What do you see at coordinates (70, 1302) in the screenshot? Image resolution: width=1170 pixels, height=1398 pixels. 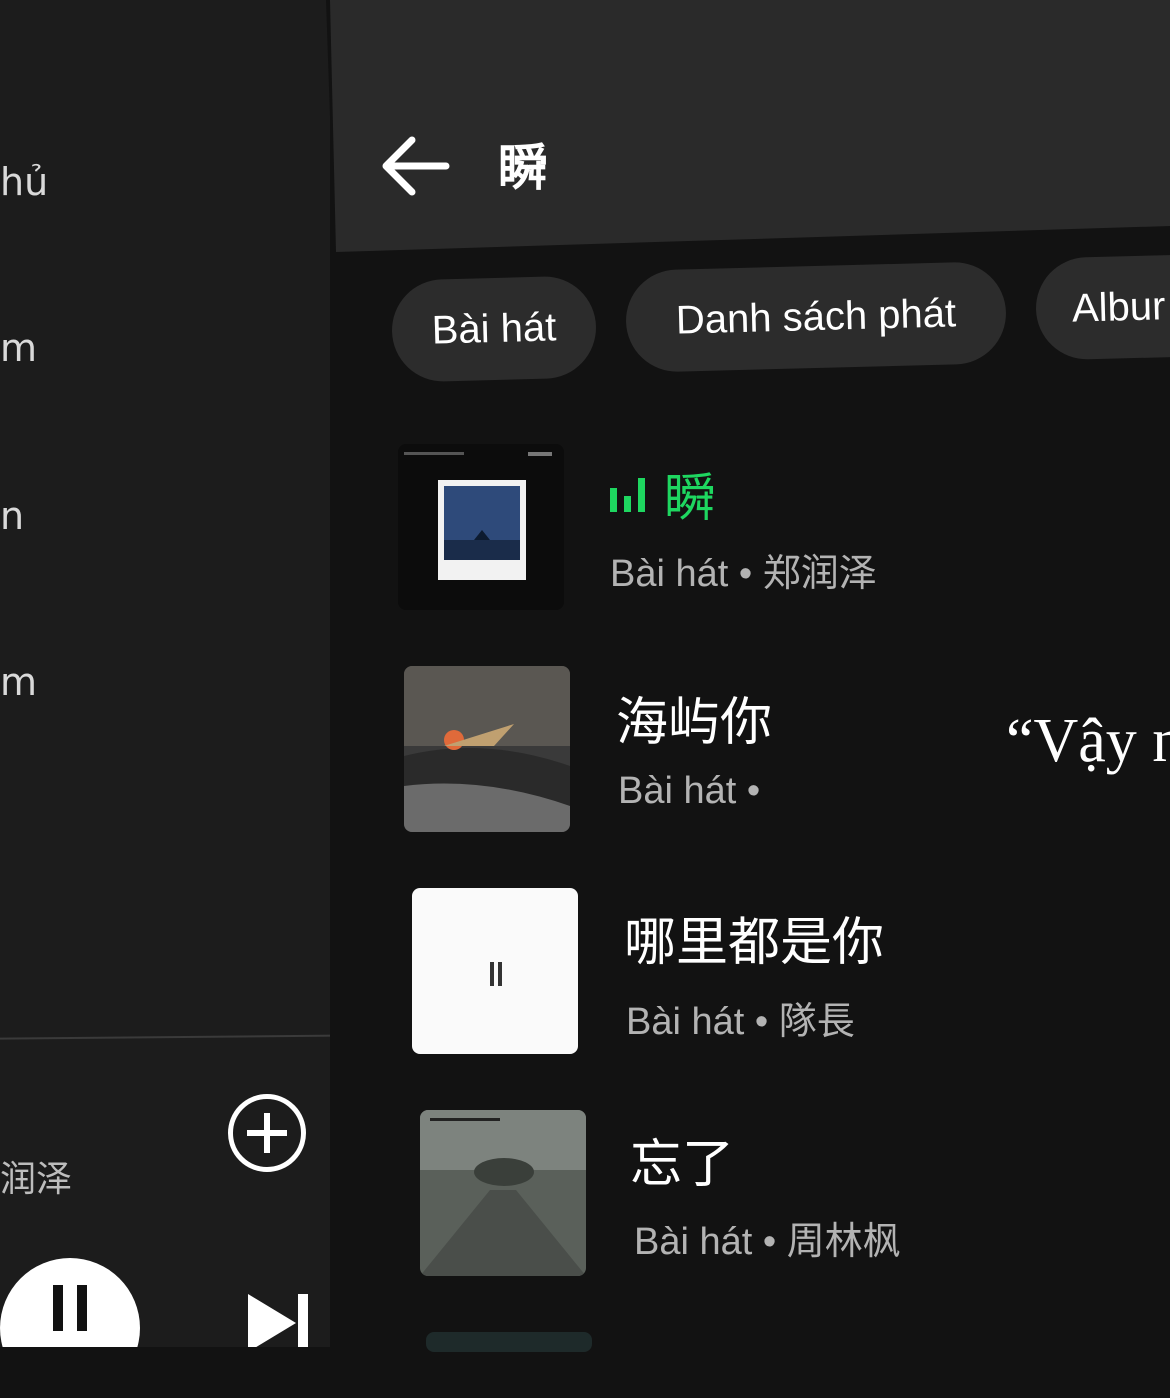 I see `play-pause-button` at bounding box center [70, 1302].